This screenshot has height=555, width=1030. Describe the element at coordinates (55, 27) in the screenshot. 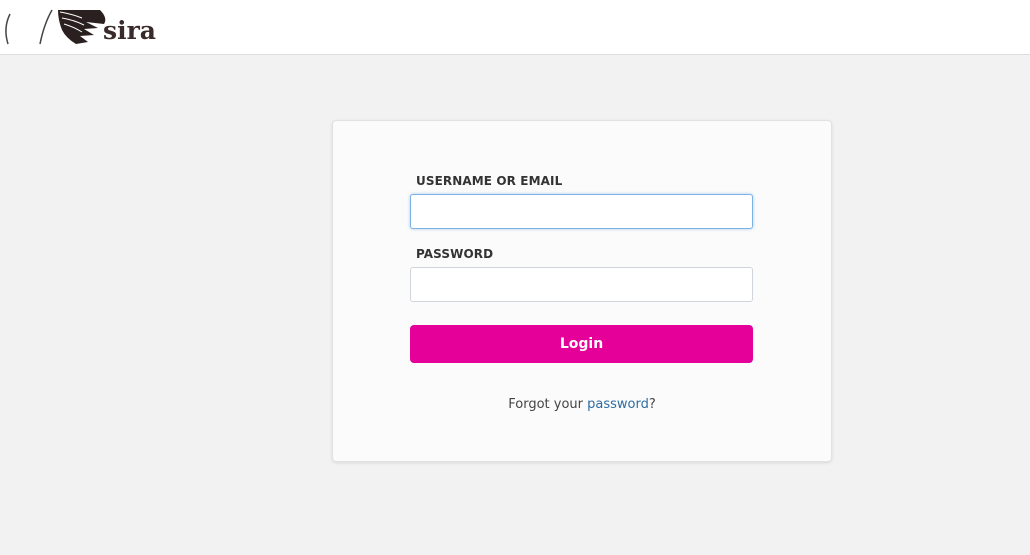

I see `feather-wing-logo-icon` at that location.